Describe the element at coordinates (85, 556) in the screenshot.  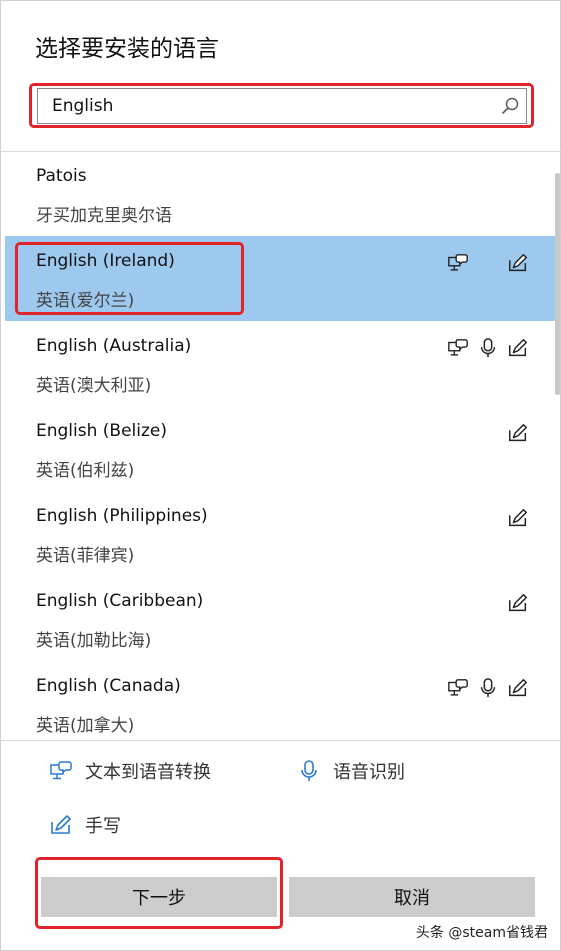
I see `language-native-name: 英语(菲律宾)` at that location.